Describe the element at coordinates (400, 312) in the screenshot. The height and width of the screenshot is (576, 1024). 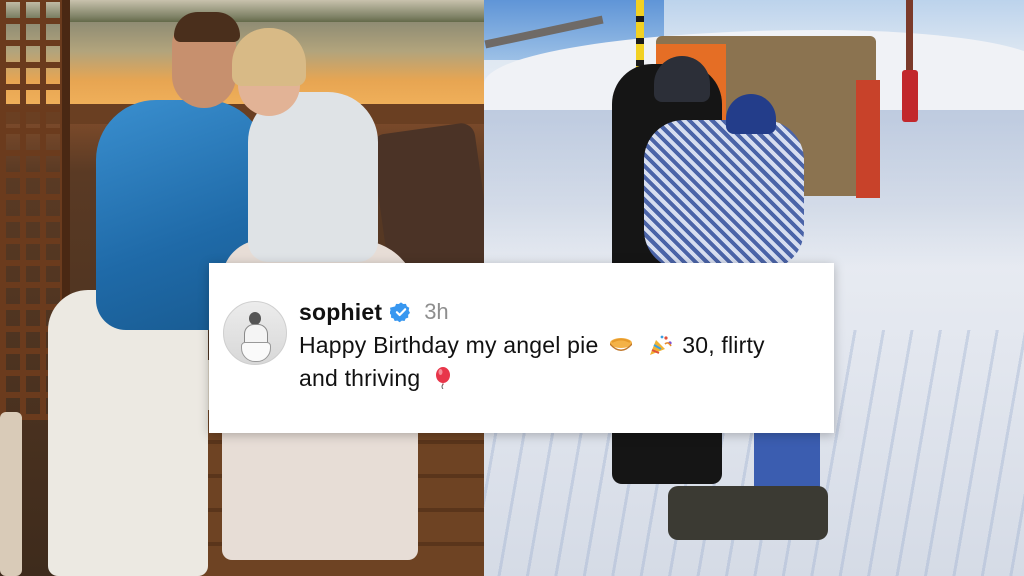
I see `verified-badge-icon` at that location.